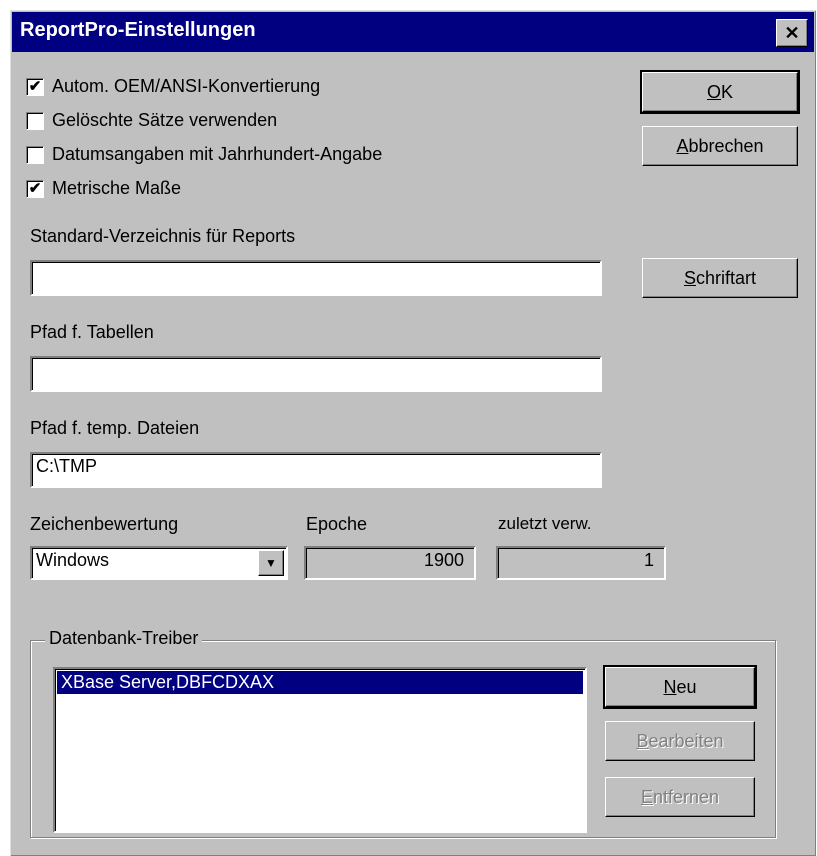 The height and width of the screenshot is (856, 817). What do you see at coordinates (581, 563) in the screenshot?
I see `last-used-field: 1` at bounding box center [581, 563].